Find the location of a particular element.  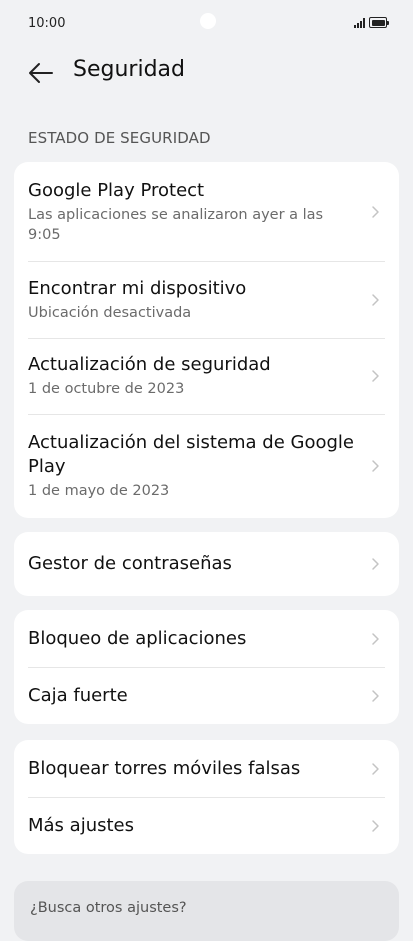

list-item-title: Encontrar mi dispositivo is located at coordinates (137, 288).